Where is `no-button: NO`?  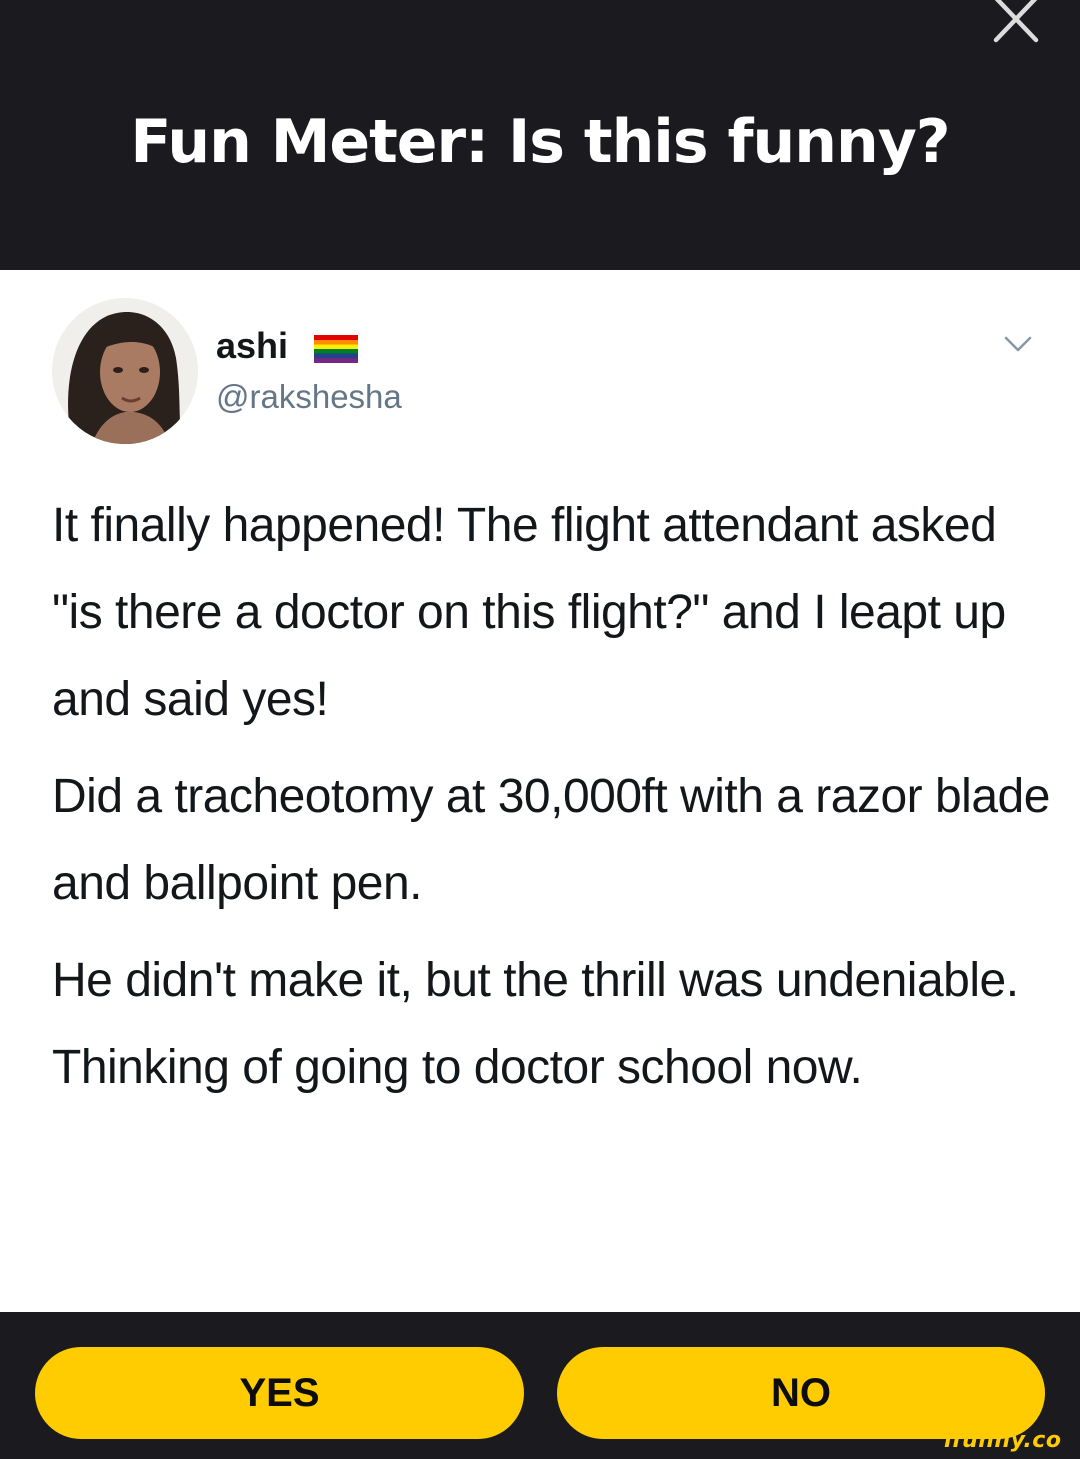
no-button: NO is located at coordinates (801, 1393).